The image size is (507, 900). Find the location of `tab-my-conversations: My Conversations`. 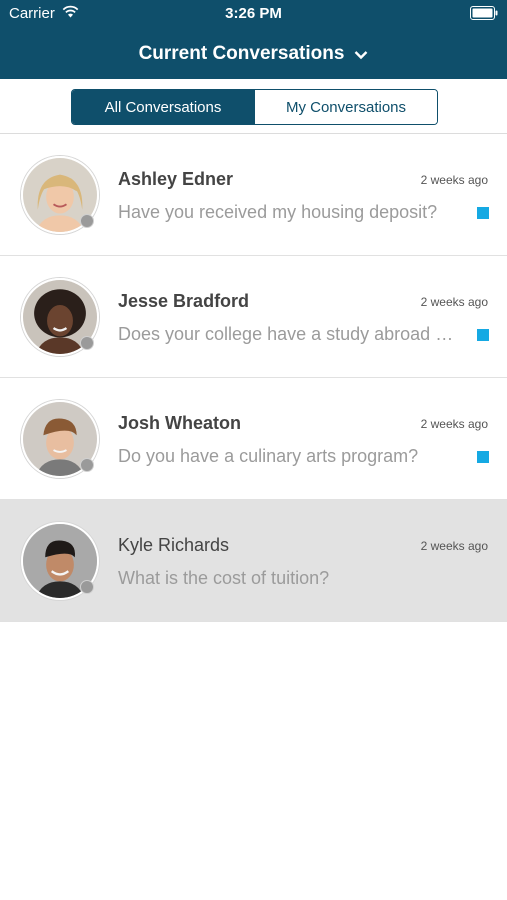

tab-my-conversations: My Conversations is located at coordinates (345, 107).